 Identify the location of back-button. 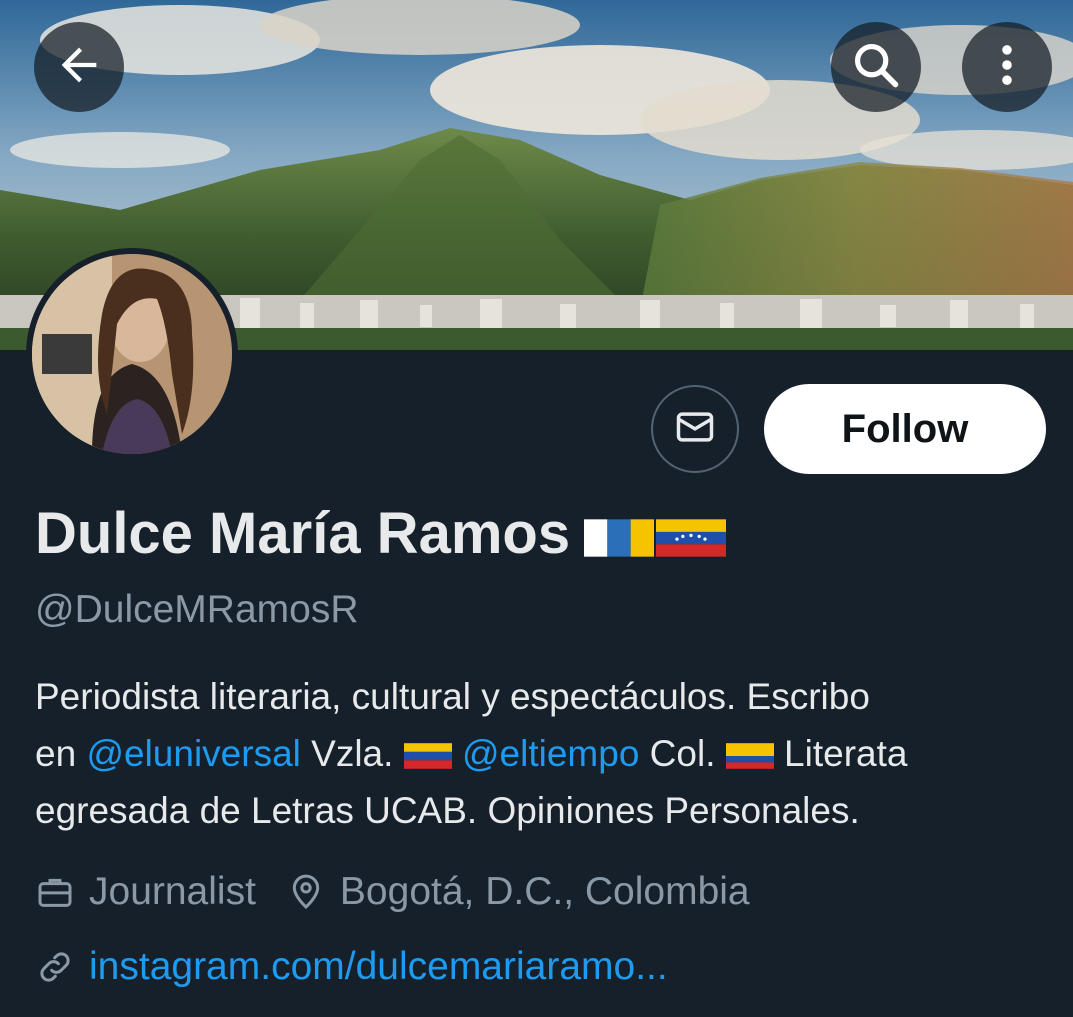
(79, 67).